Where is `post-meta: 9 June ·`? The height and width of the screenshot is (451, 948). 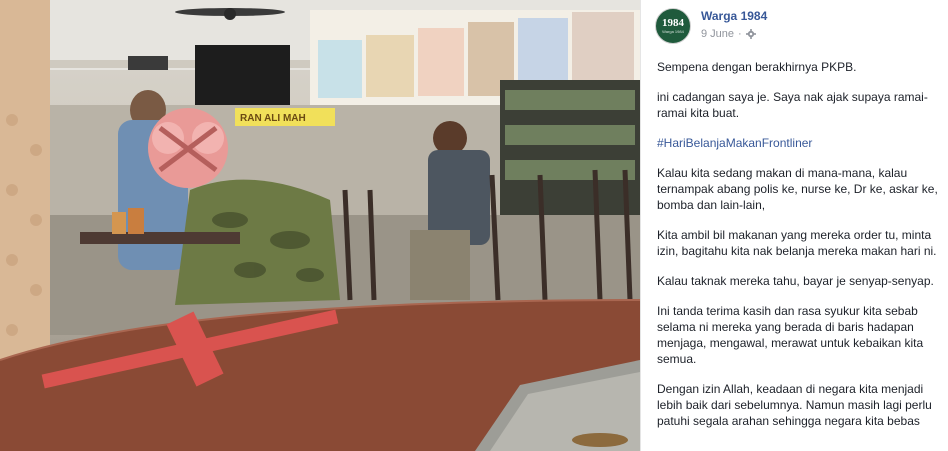
post-meta: 9 June · is located at coordinates (728, 34).